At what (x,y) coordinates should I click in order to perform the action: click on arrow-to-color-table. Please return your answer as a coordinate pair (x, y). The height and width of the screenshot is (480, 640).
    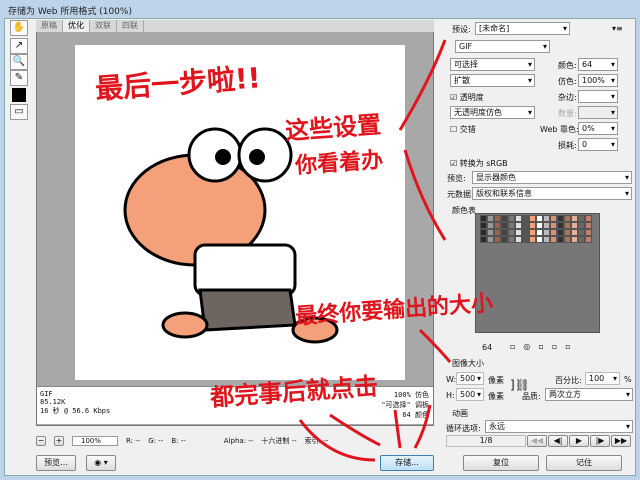
    Looking at the image, I should click on (425, 195).